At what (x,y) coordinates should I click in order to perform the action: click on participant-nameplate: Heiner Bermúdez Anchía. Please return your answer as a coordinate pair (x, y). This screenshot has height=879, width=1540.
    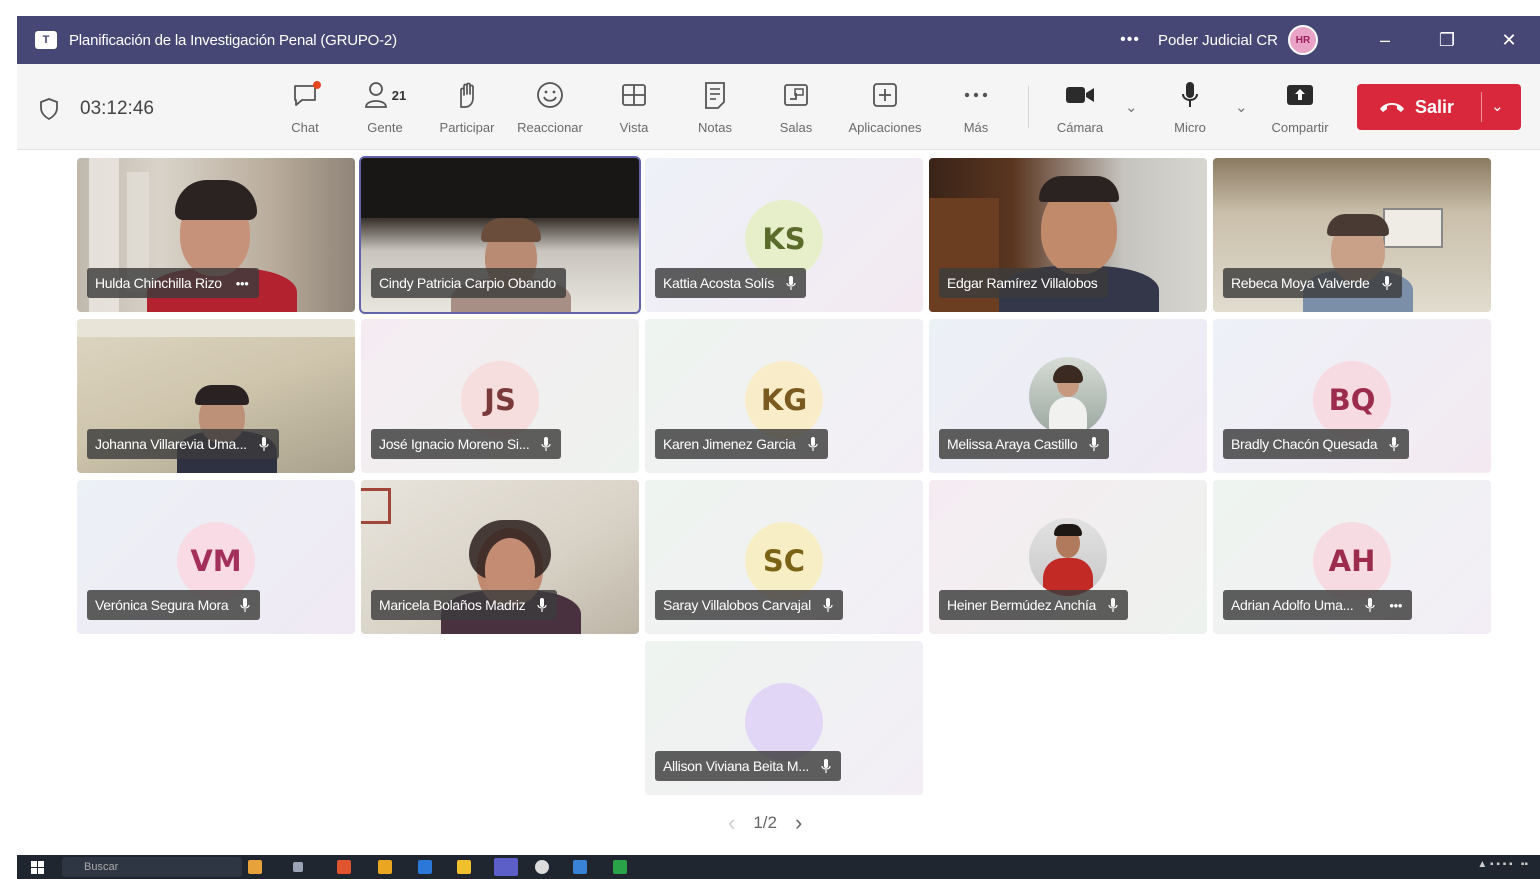
    Looking at the image, I should click on (1034, 605).